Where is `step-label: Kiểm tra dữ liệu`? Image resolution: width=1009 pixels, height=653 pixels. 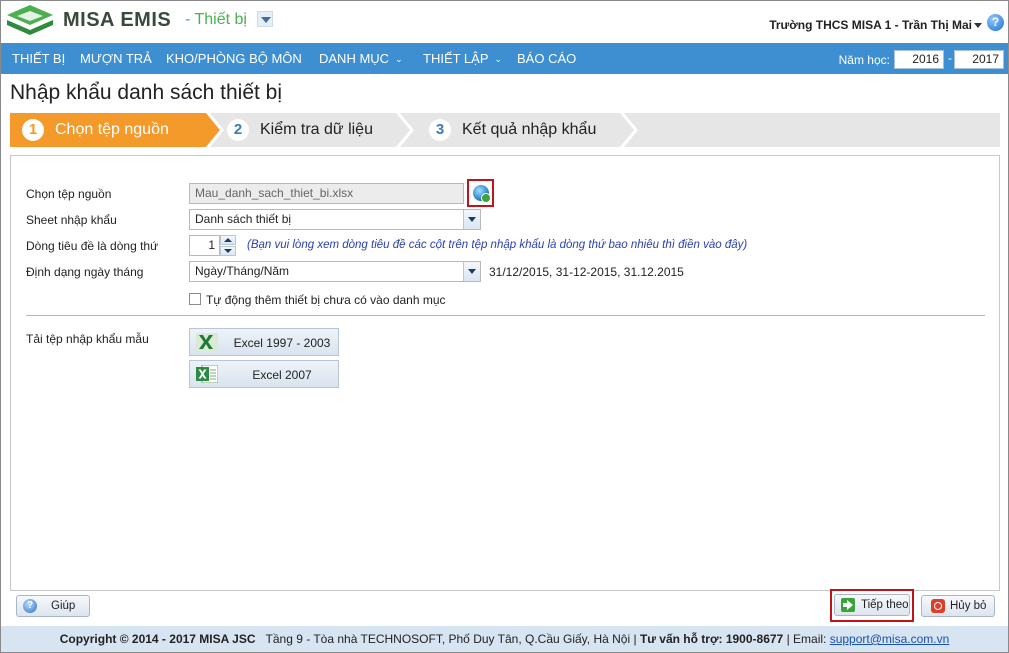 step-label: Kiểm tra dữ liệu is located at coordinates (316, 129).